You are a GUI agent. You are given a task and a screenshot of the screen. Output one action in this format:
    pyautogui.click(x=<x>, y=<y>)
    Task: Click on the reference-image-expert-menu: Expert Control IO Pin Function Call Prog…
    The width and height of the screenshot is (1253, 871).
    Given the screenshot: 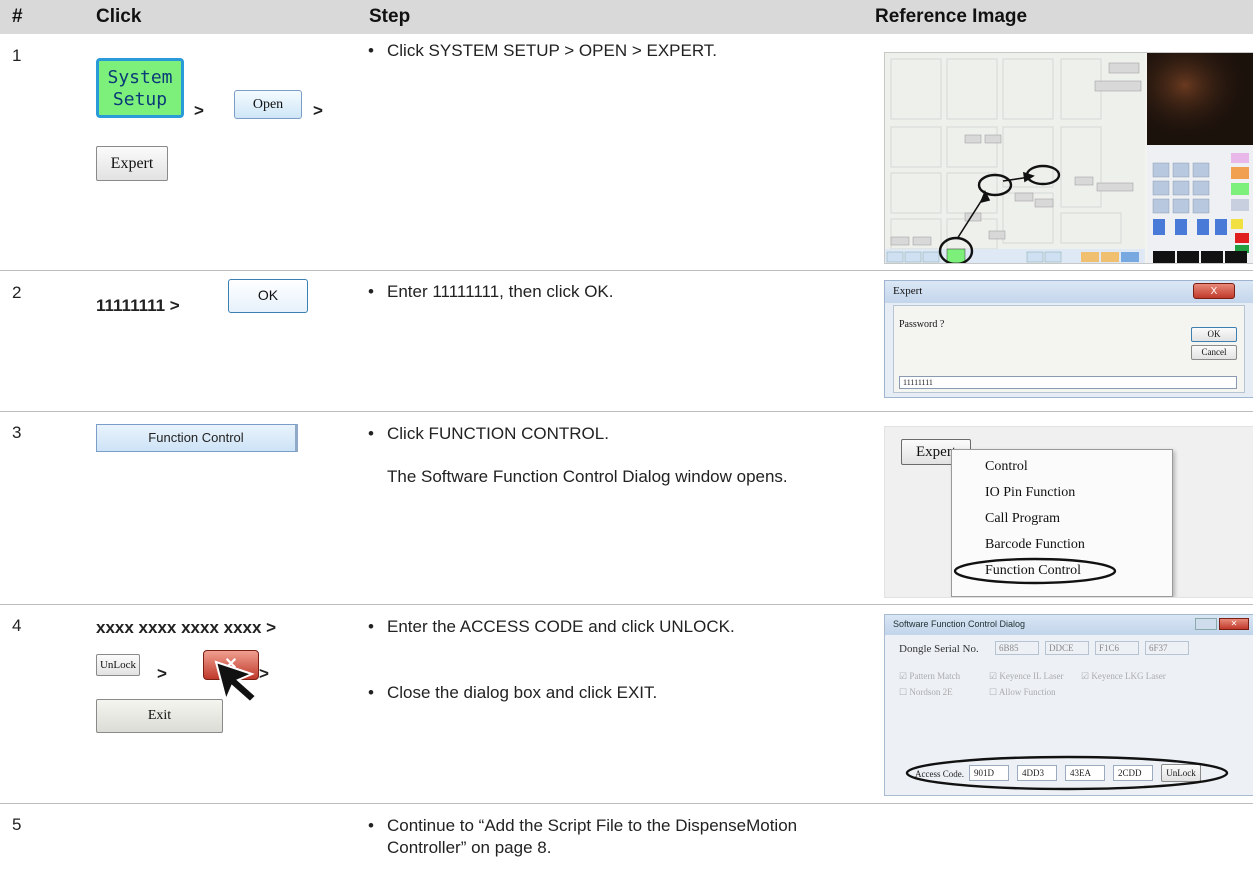 What is the action you would take?
    pyautogui.click(x=1068, y=512)
    